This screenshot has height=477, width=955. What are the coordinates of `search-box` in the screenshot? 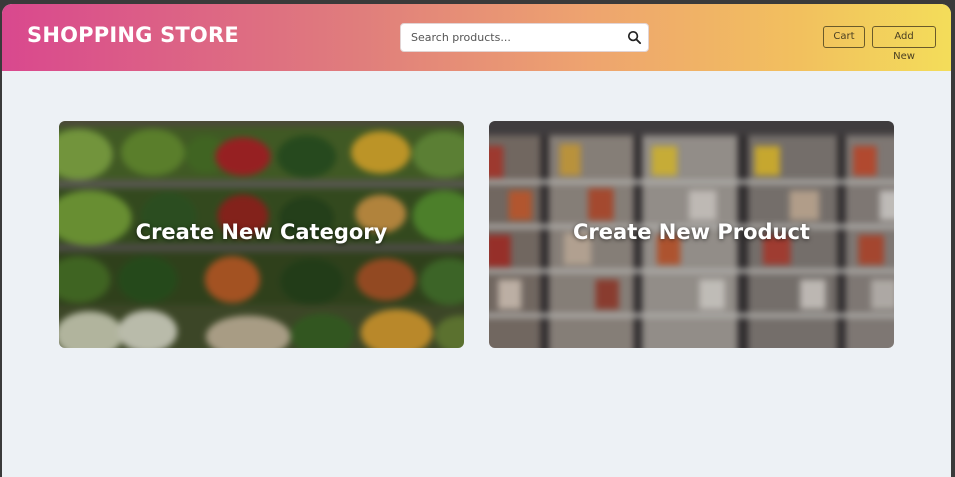 It's located at (524, 37).